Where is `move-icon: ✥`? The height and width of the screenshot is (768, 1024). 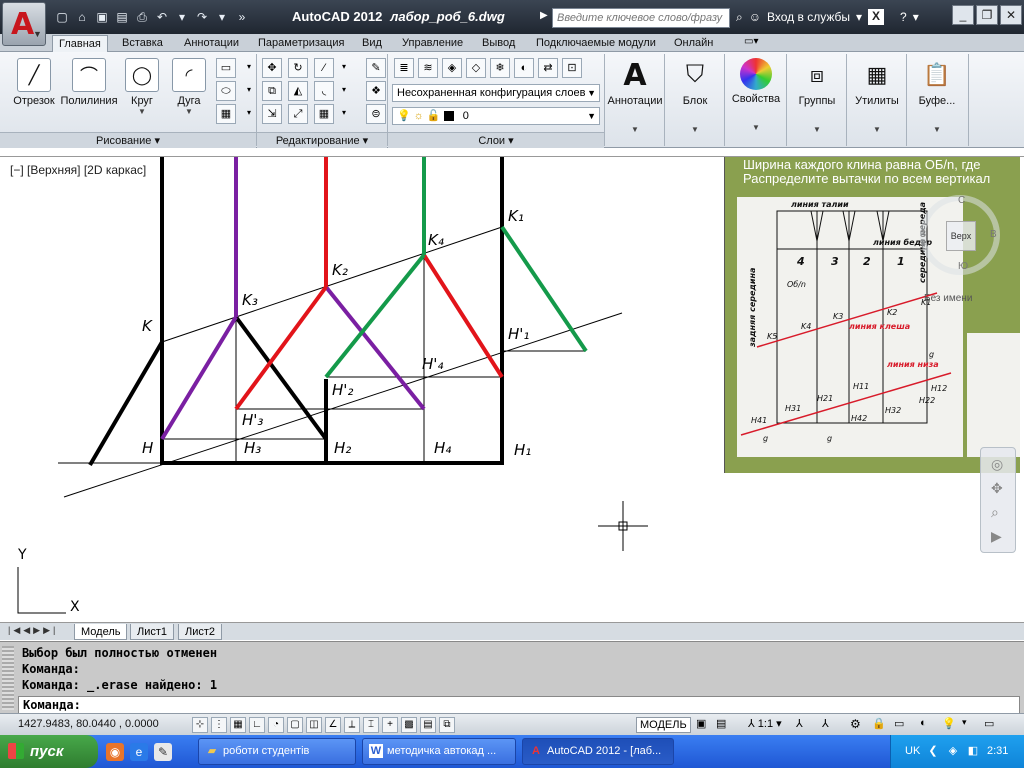
move-icon: ✥ is located at coordinates (272, 68).